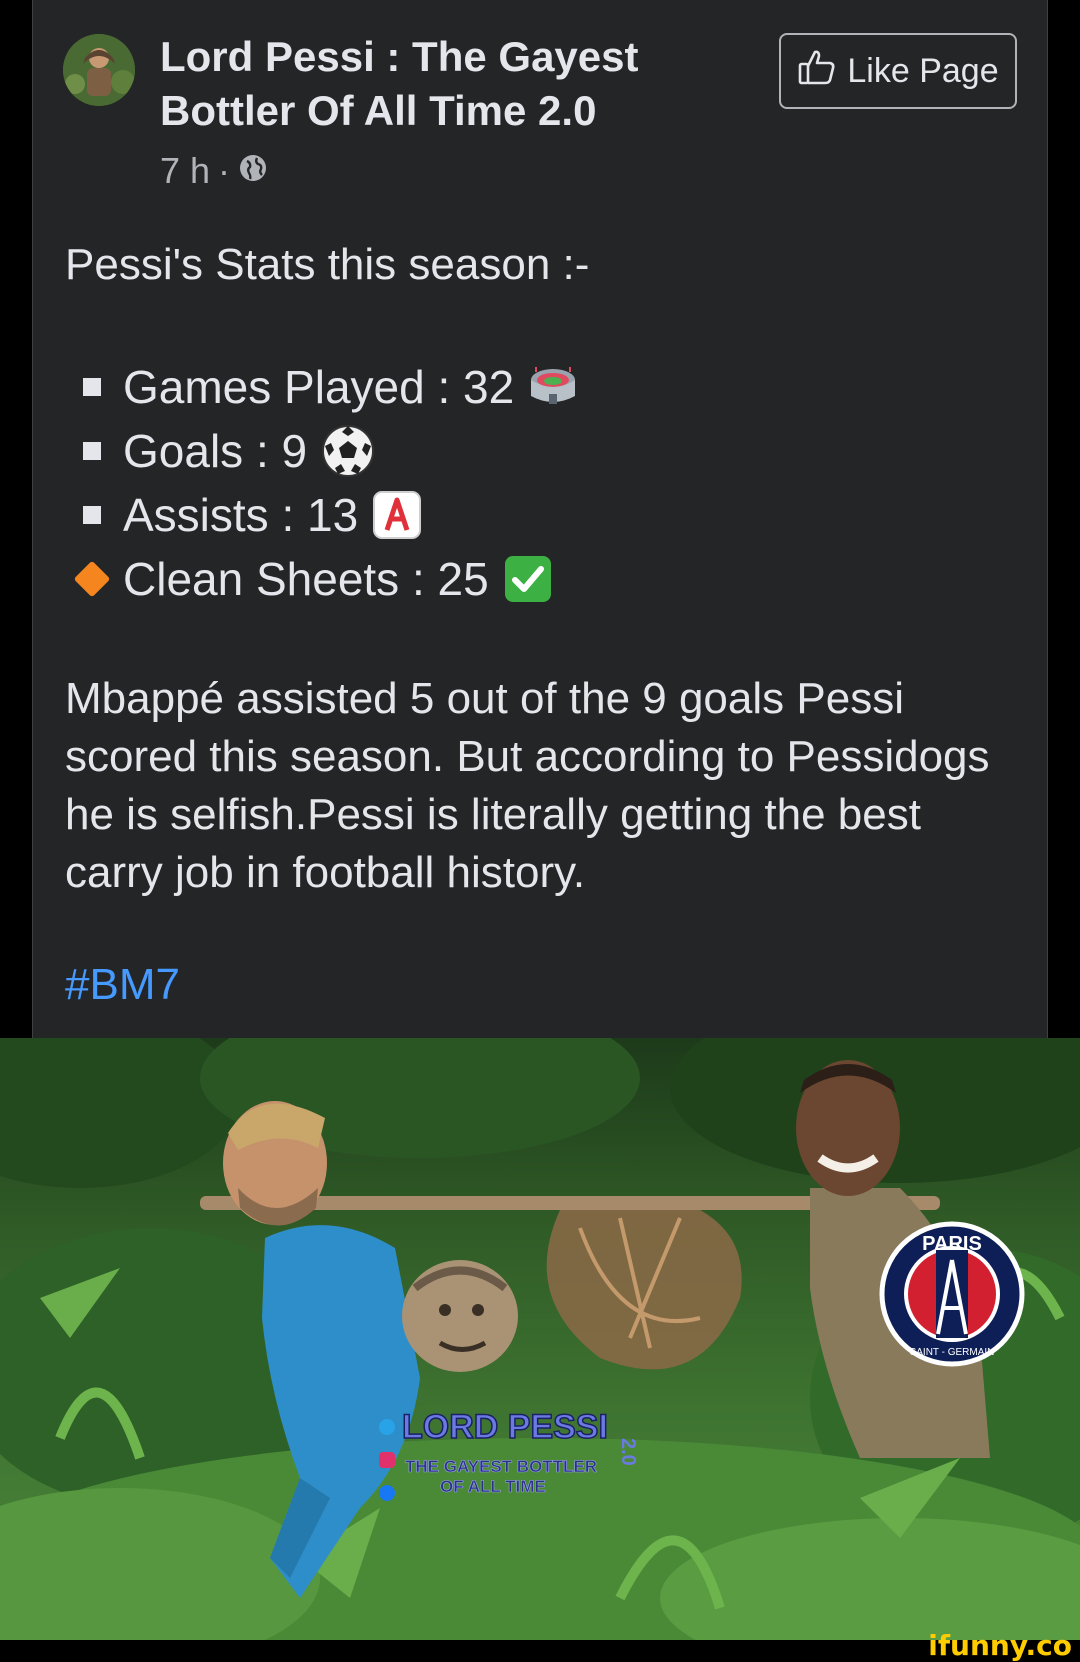 The height and width of the screenshot is (1662, 1080). Describe the element at coordinates (387, 1427) in the screenshot. I see `twitter-icon` at that location.